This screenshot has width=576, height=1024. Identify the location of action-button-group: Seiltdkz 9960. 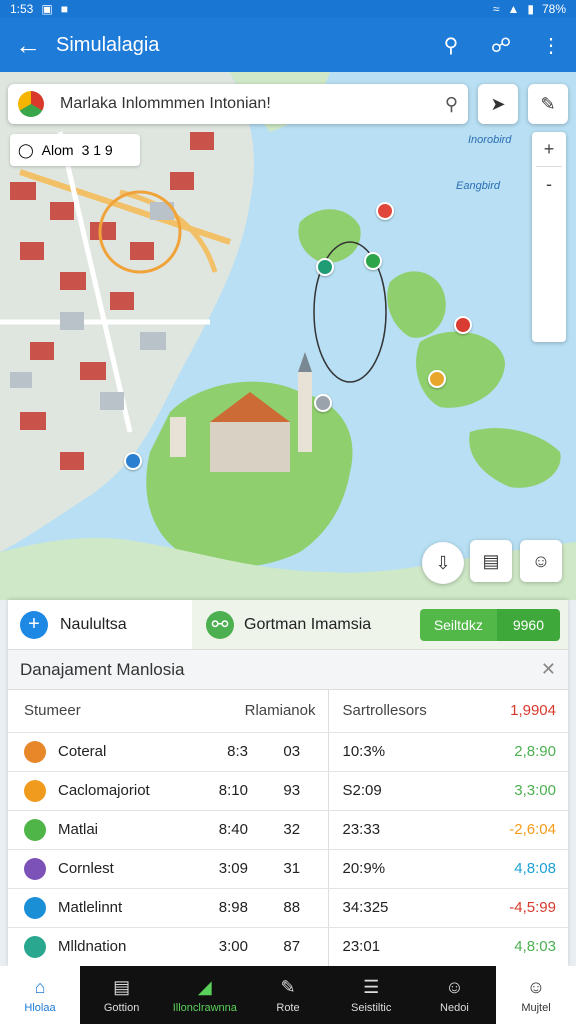
(489, 624).